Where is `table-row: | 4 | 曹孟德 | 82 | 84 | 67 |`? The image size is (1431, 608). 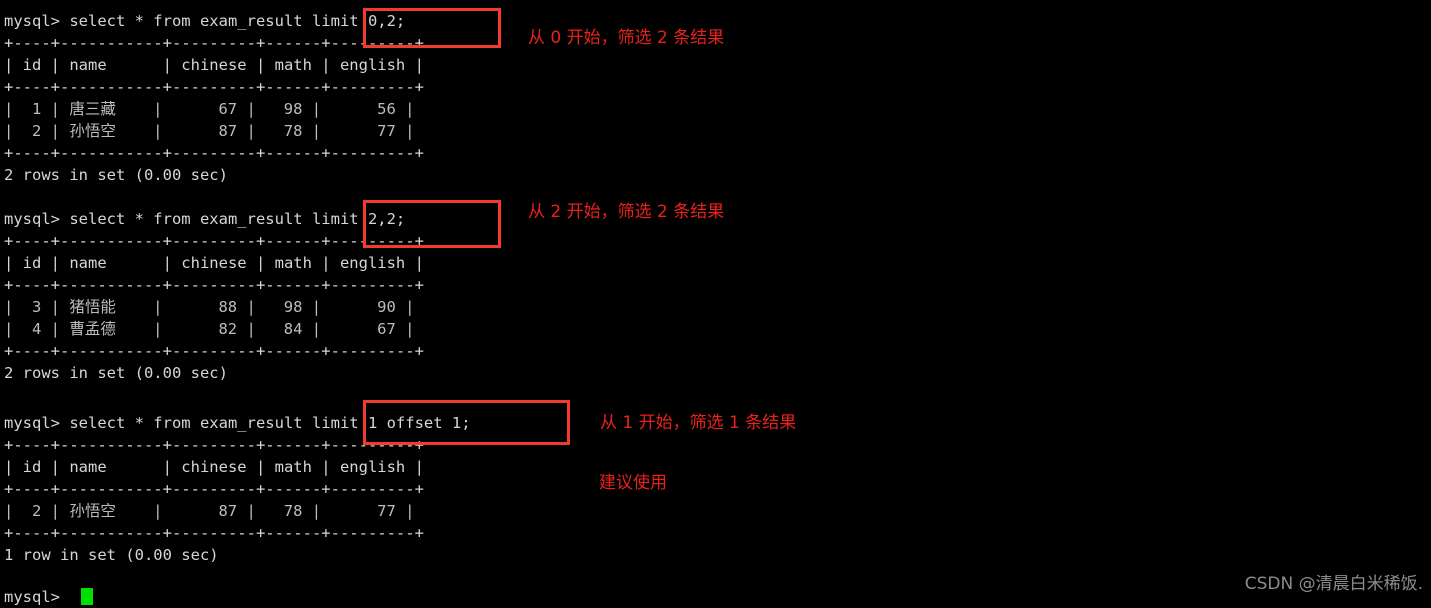 table-row: | 4 | 曹孟德 | 82 | 84 | 67 | is located at coordinates (209, 329).